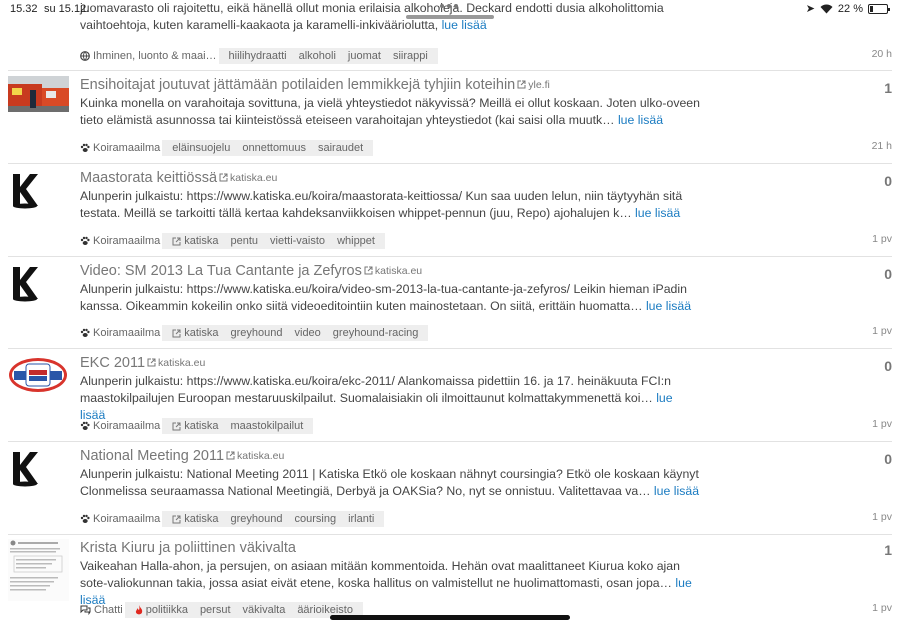  What do you see at coordinates (38, 570) in the screenshot?
I see `thumbnail-tweet-screenshot` at bounding box center [38, 570].